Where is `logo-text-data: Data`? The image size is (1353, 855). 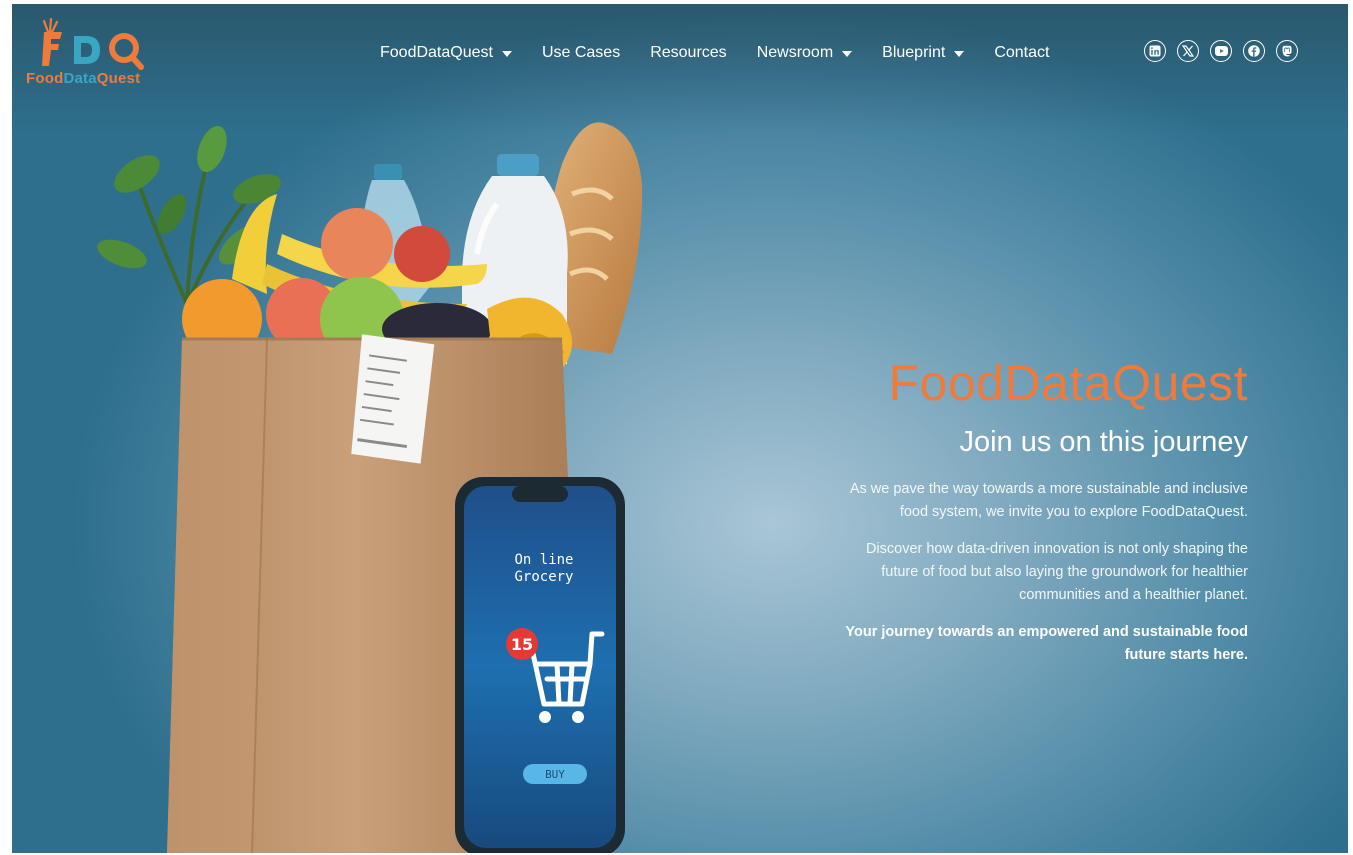
logo-text-data: Data is located at coordinates (80, 78).